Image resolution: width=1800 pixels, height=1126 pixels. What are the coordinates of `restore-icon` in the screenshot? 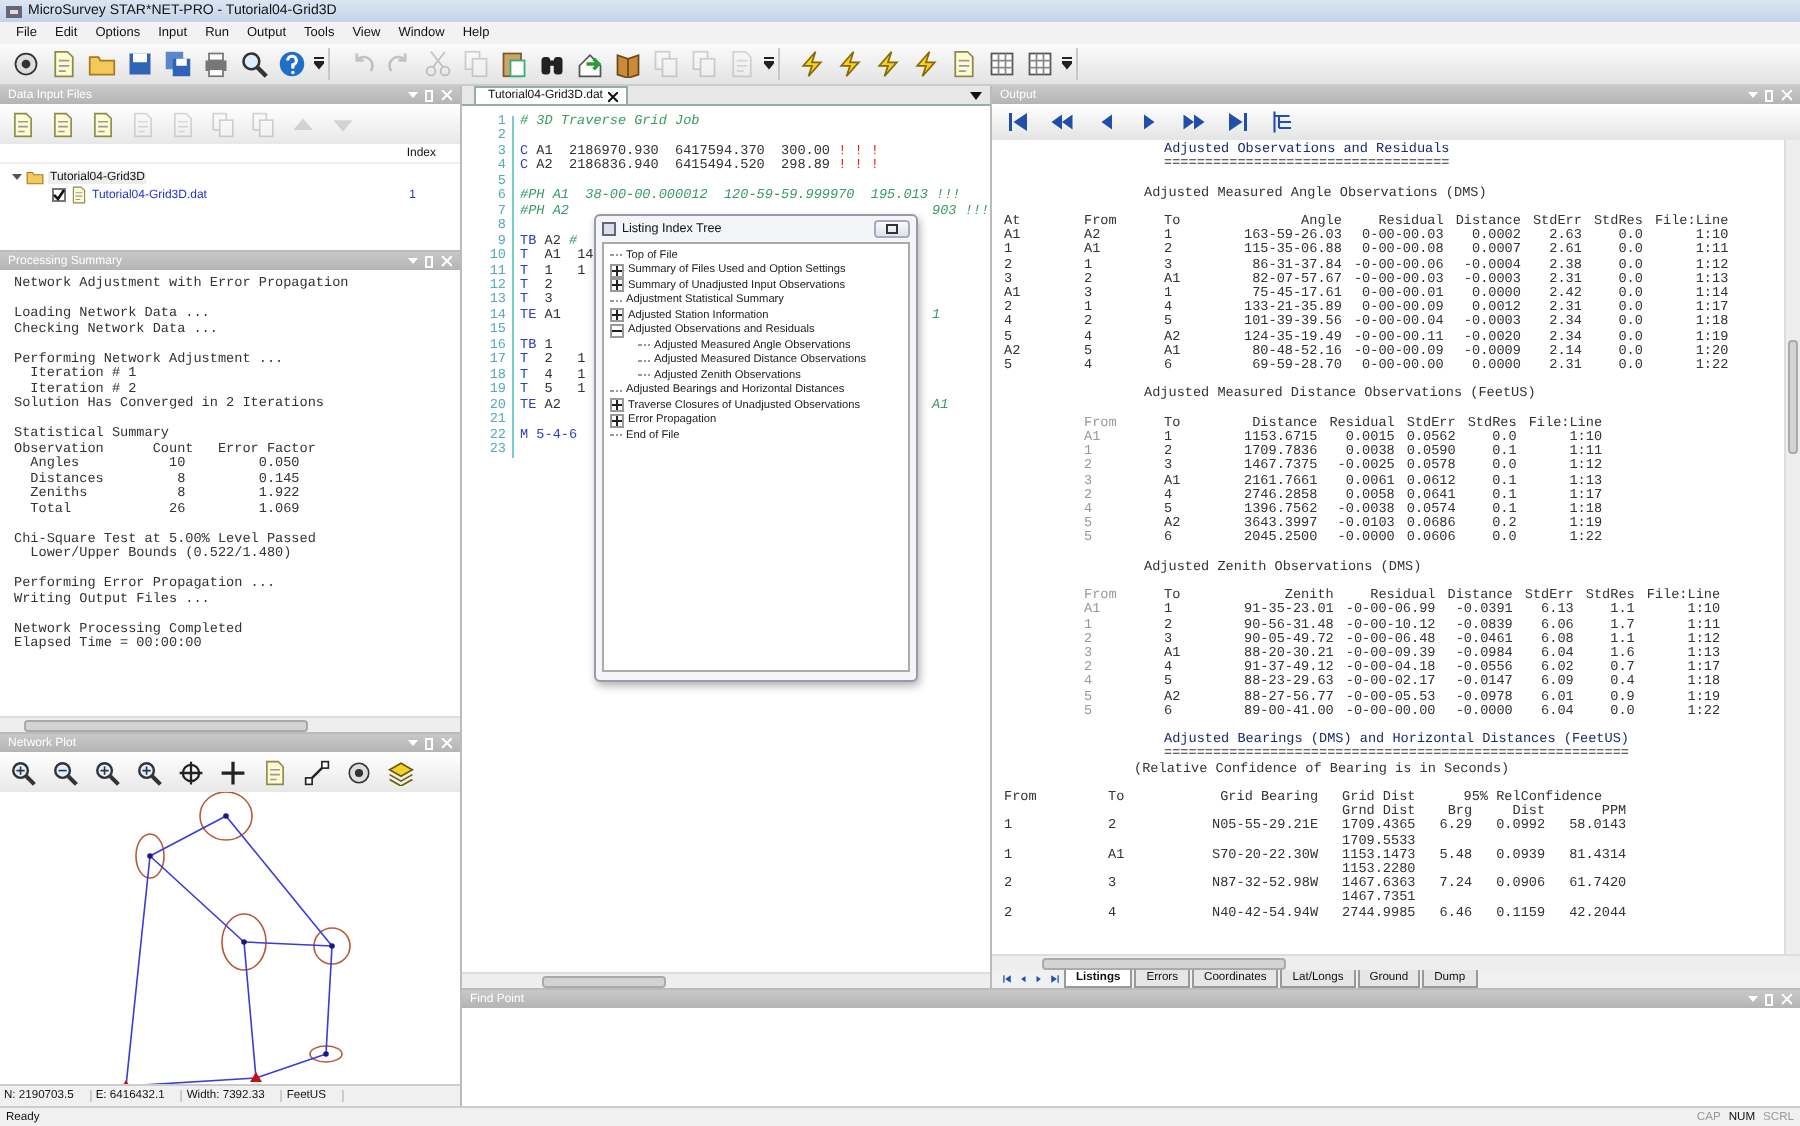 It's located at (892, 229).